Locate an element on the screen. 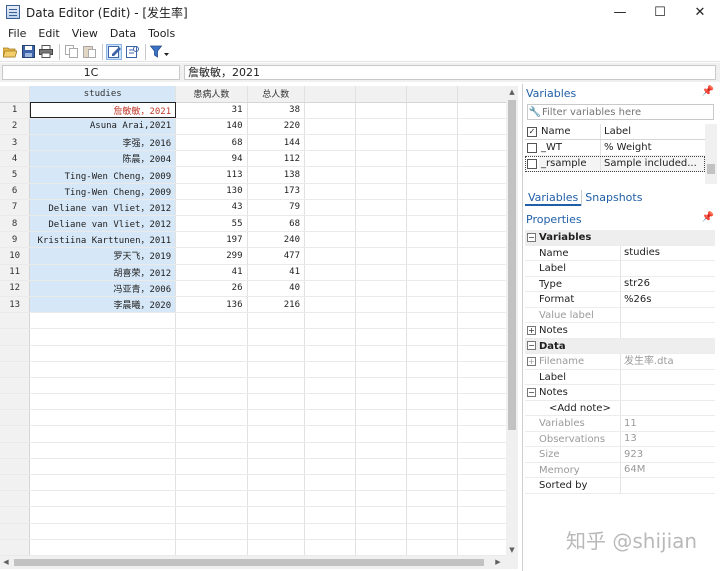 This screenshot has height=571, width=720. collapse-icon: − is located at coordinates (531, 392).